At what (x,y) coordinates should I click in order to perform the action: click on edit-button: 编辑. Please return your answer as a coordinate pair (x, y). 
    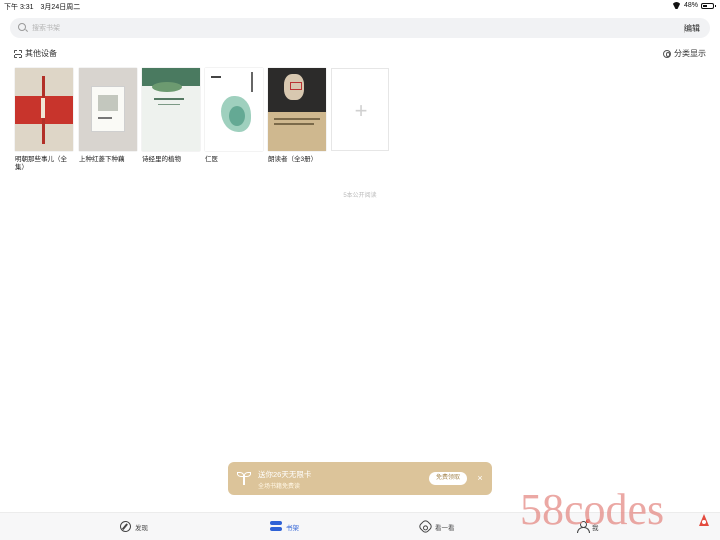
    Looking at the image, I should click on (692, 28).